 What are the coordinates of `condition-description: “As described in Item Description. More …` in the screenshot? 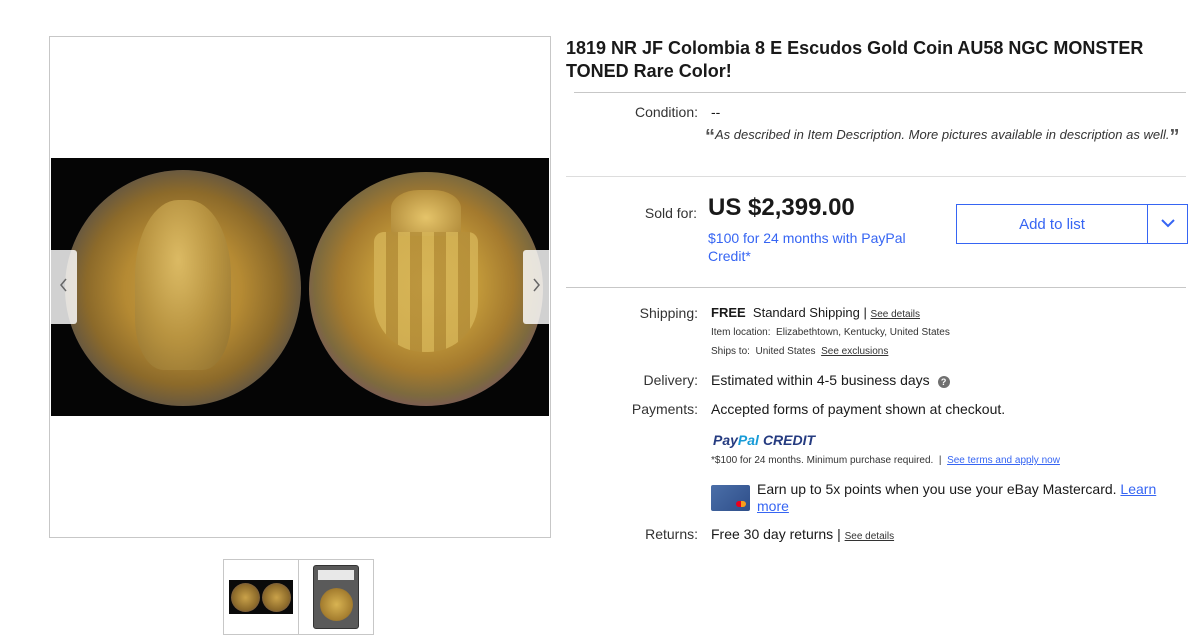 It's located at (947, 136).